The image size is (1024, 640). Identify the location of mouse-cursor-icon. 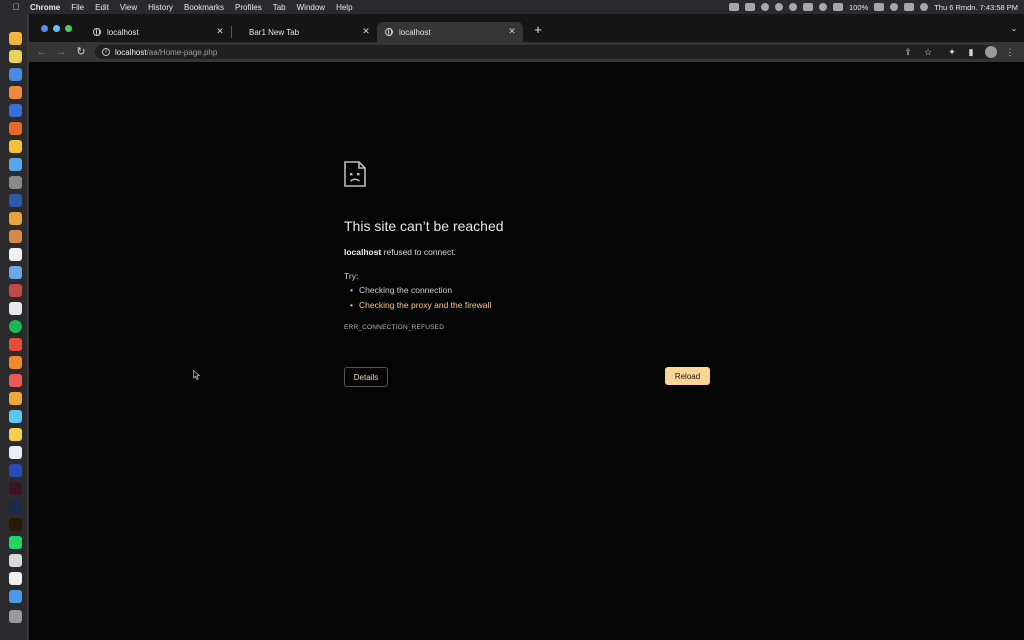
(197, 375).